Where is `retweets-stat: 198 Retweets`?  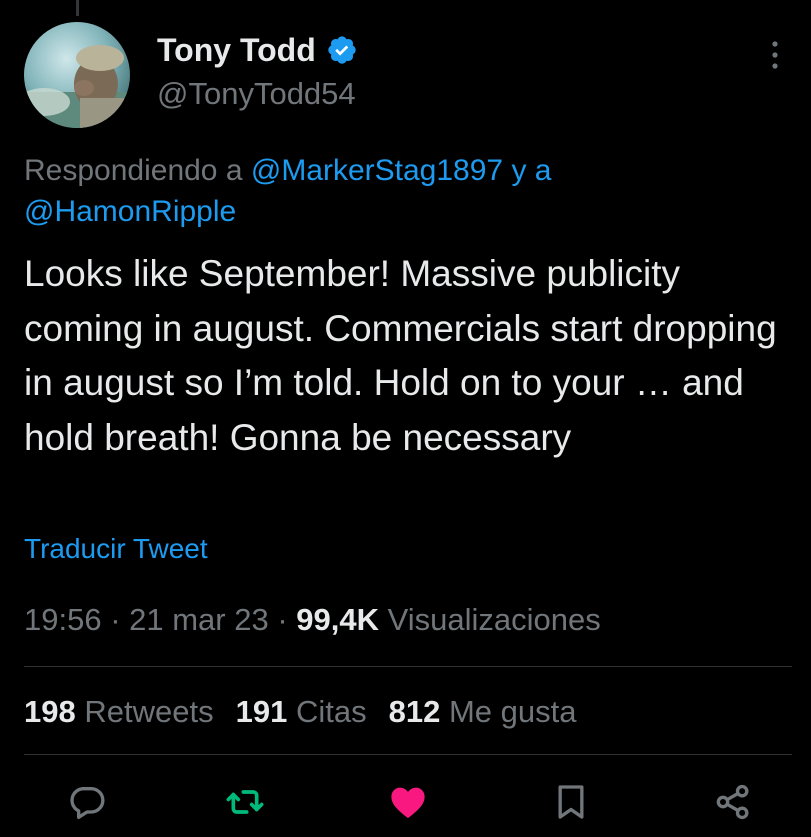
retweets-stat: 198 Retweets is located at coordinates (119, 711).